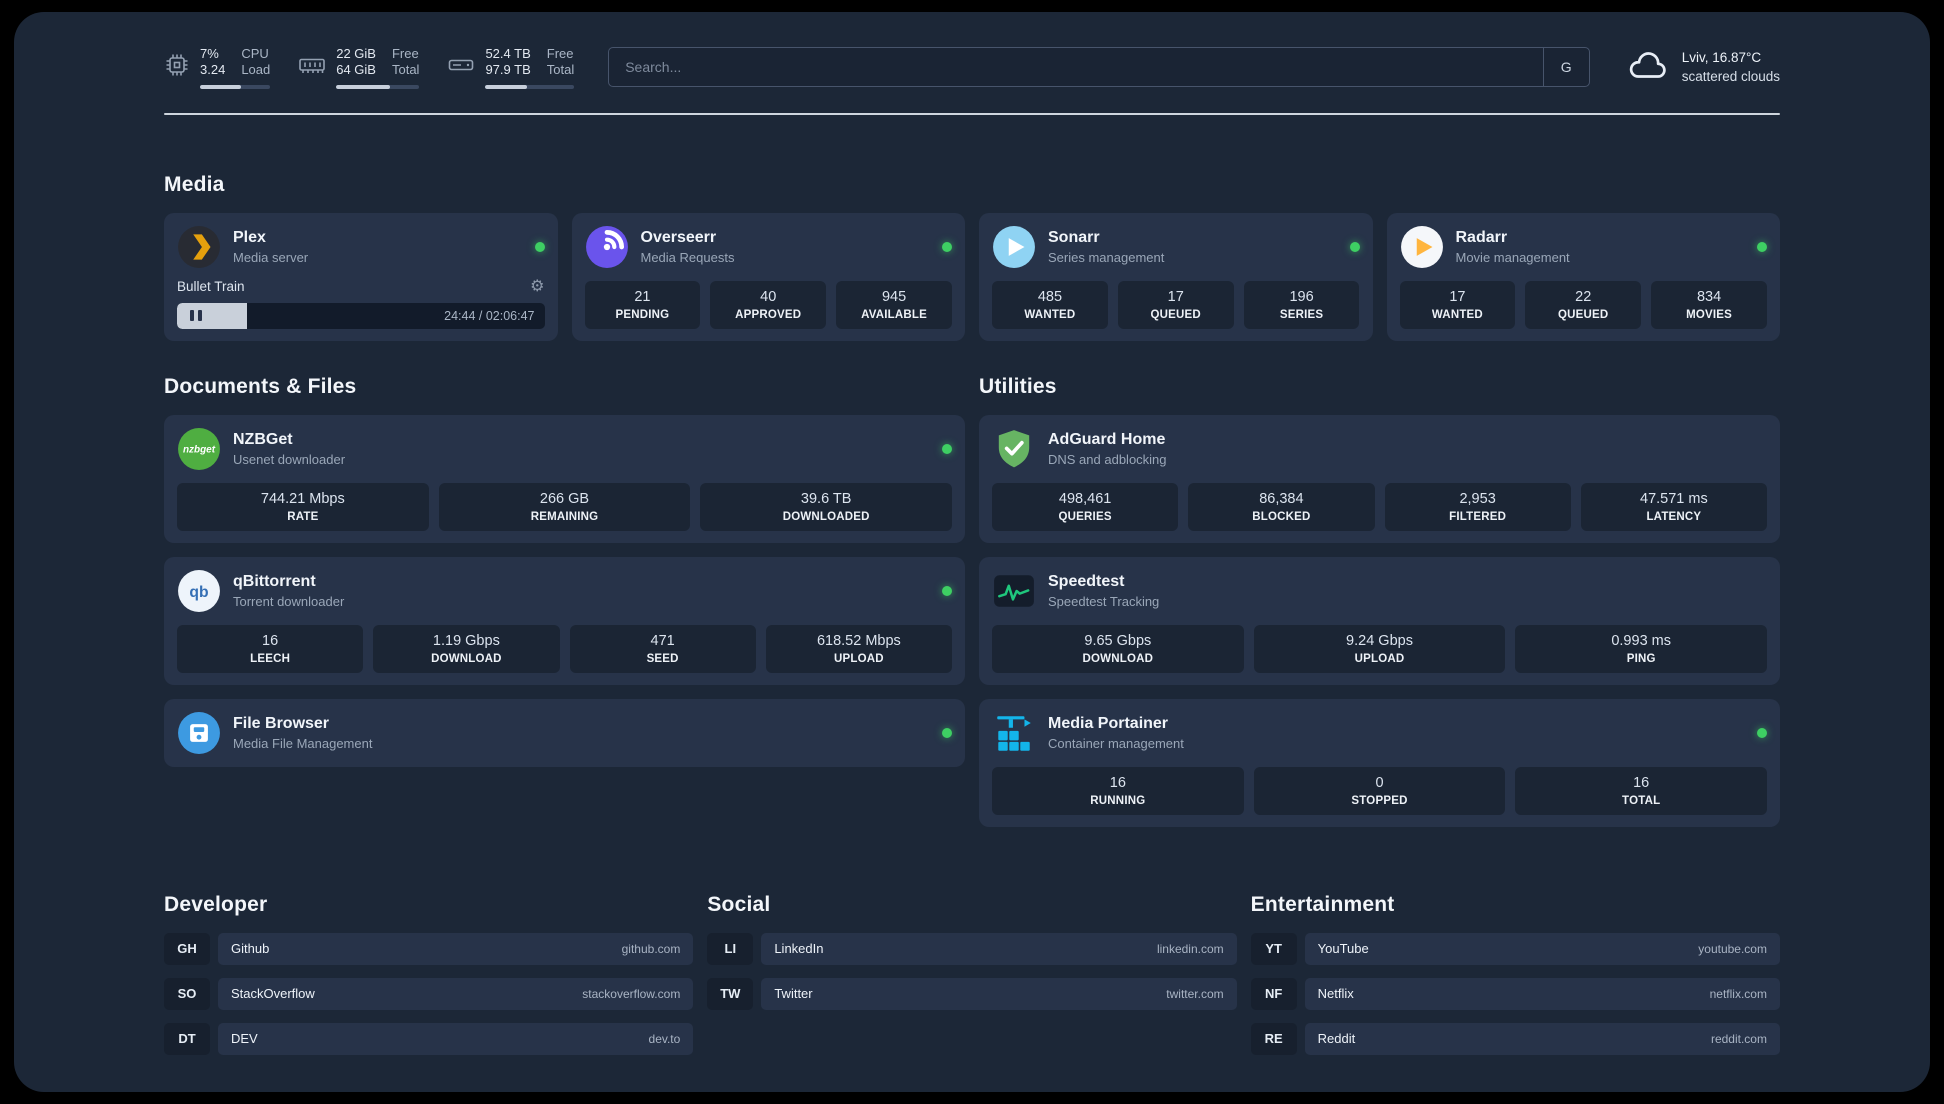 Image resolution: width=1944 pixels, height=1104 pixels. Describe the element at coordinates (564, 449) in the screenshot. I see `nzbget-header: nzbget NZBGet Usenet downloader` at that location.